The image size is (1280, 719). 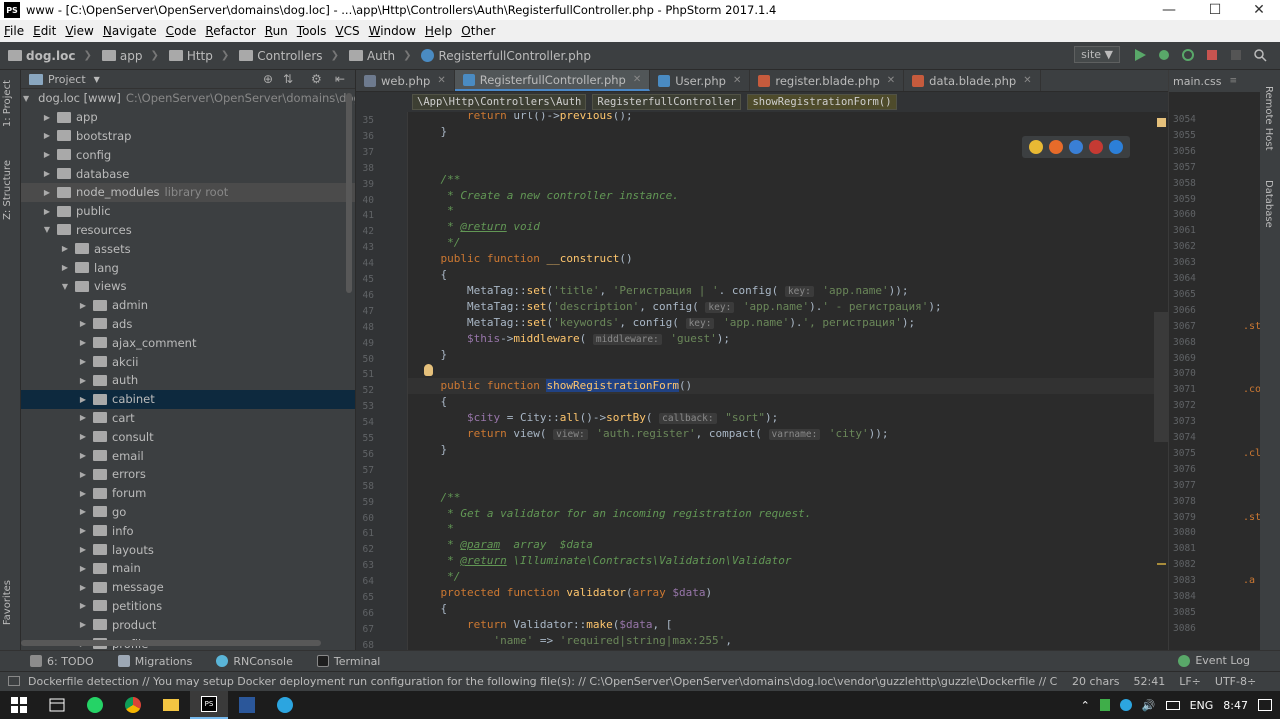 I want to click on tree-item-views: ▼ views, so click(x=188, y=286).